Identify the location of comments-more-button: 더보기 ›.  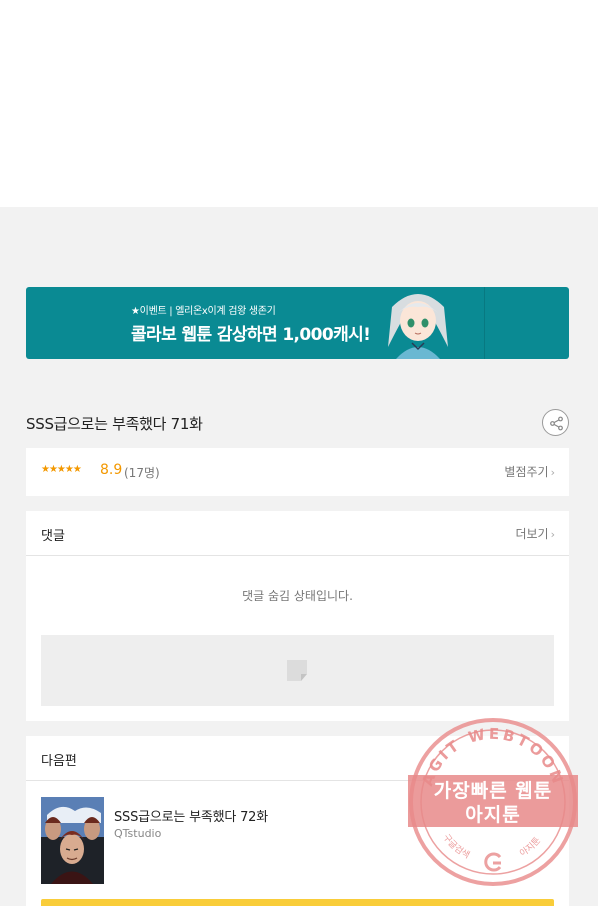
(535, 533).